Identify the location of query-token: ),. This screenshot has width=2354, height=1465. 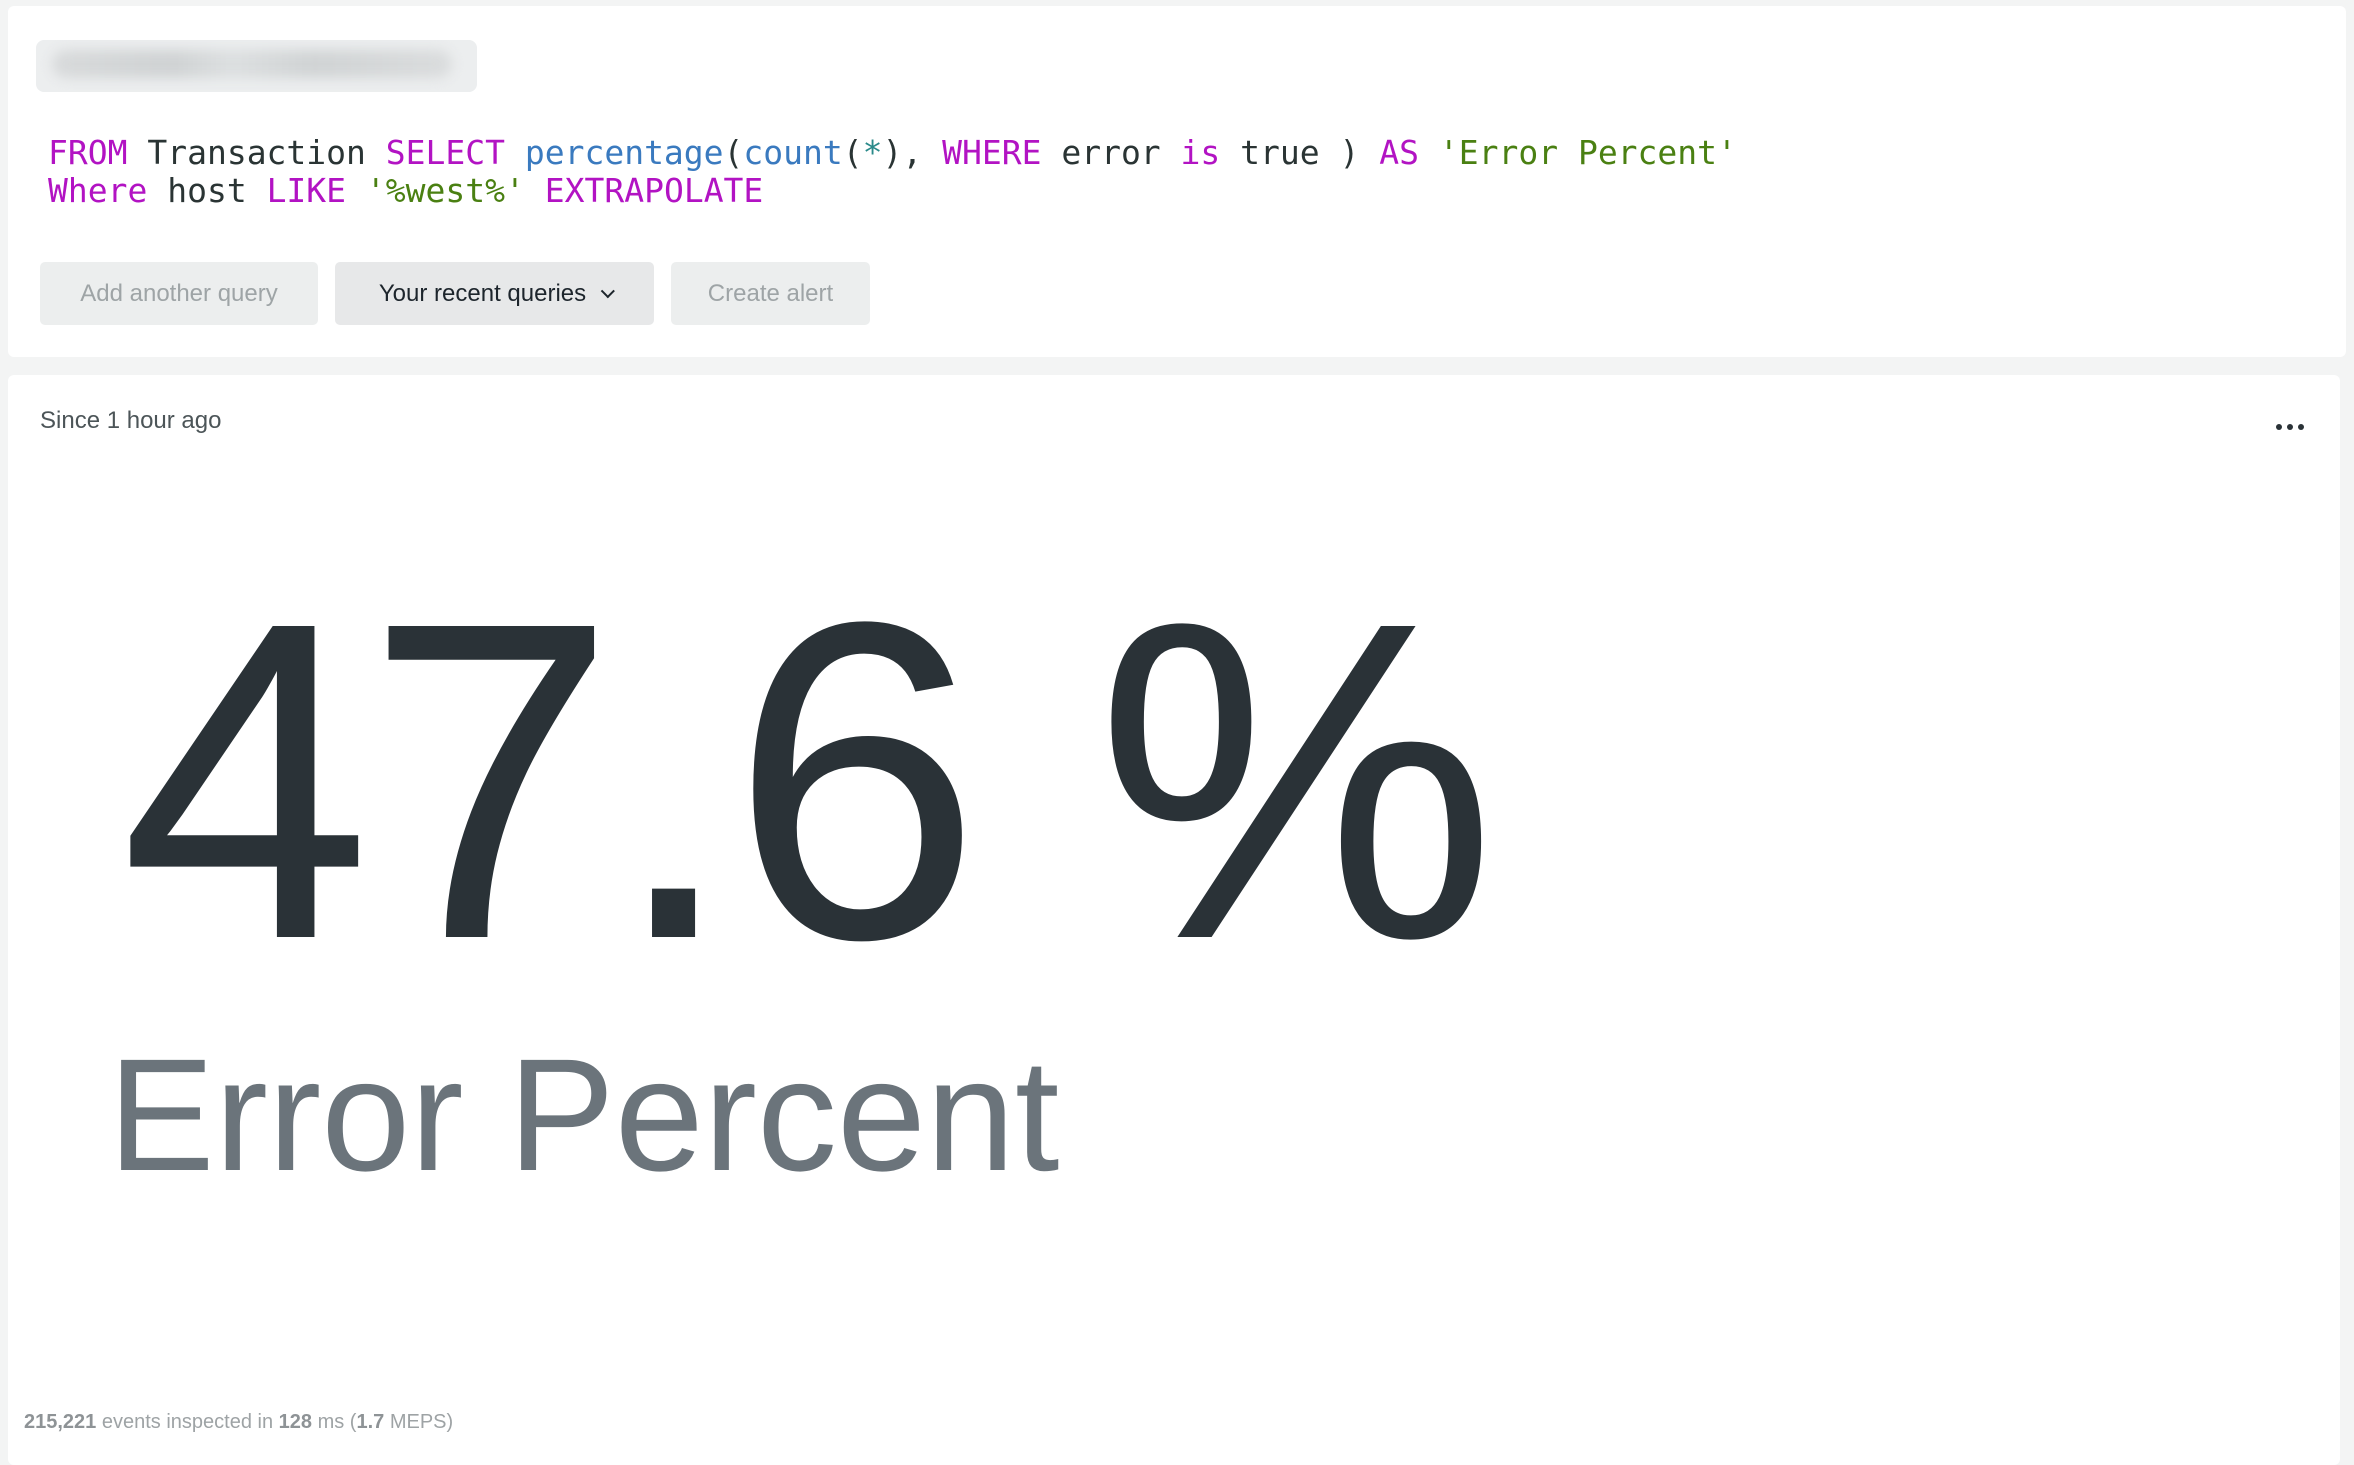
(912, 152).